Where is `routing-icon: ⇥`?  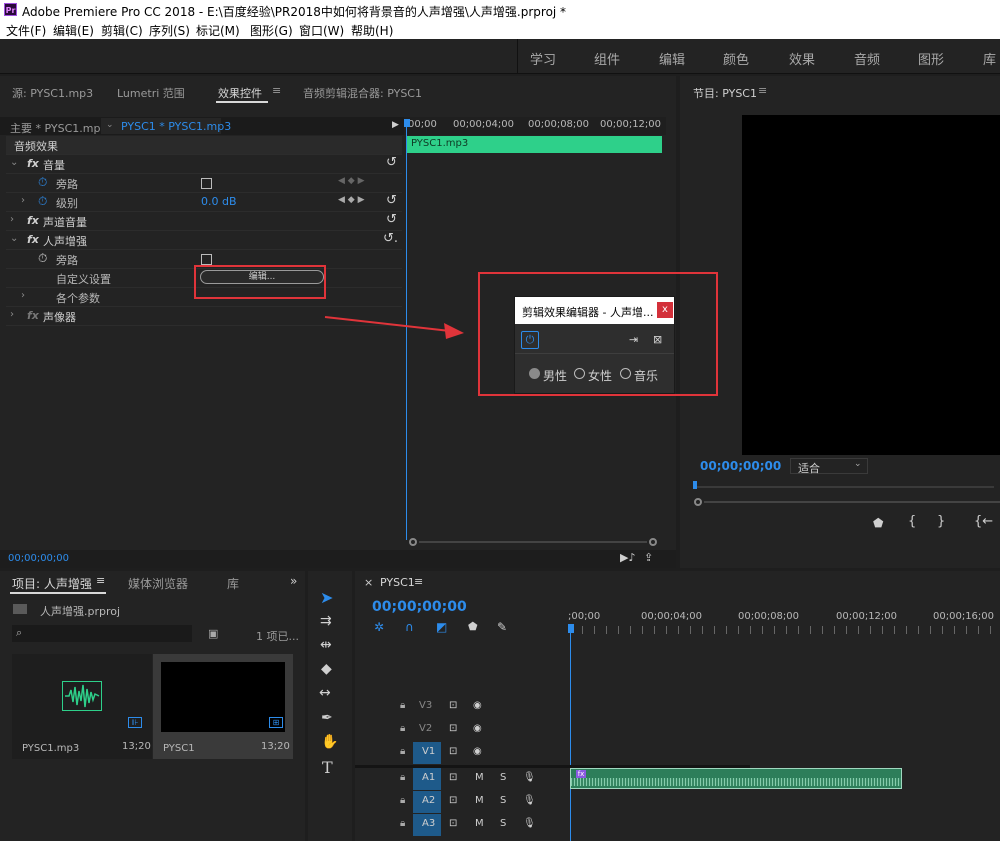
routing-icon: ⇥ is located at coordinates (633, 339).